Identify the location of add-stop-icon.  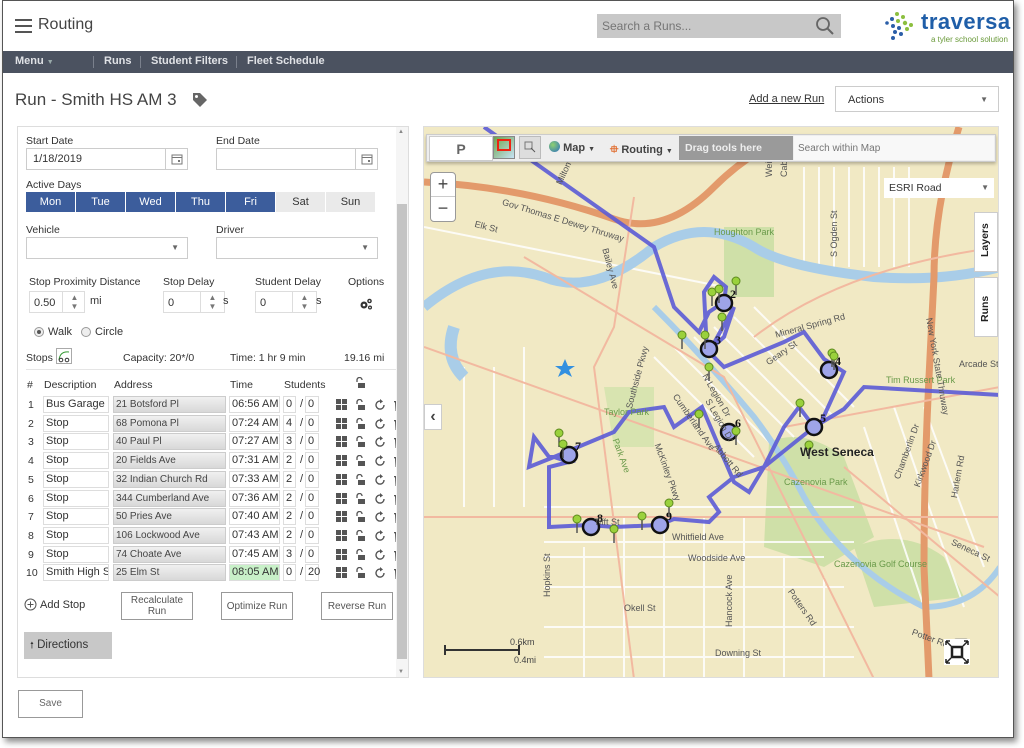
(32, 606).